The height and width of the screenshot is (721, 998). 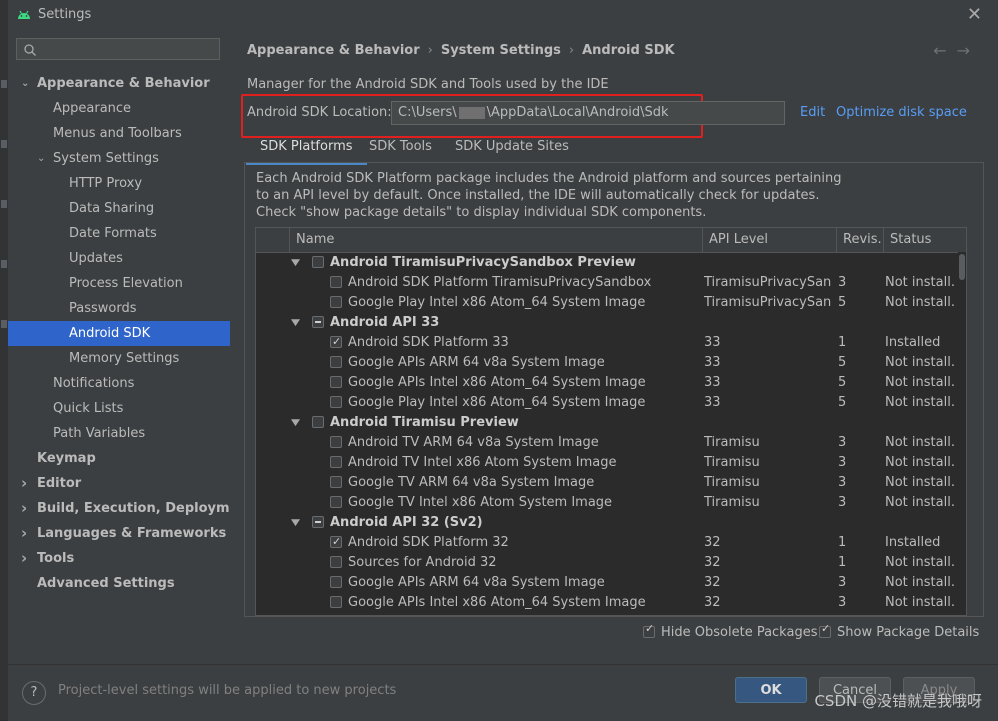 I want to click on package-name: Google TV Intel x86 Atom System Image, so click(x=480, y=502).